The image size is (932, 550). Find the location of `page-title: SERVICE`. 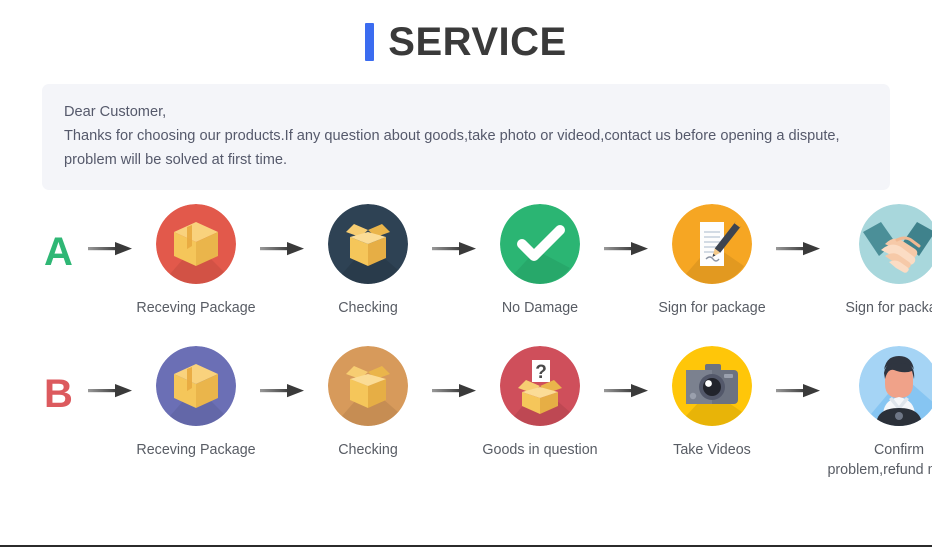

page-title: SERVICE is located at coordinates (466, 31).